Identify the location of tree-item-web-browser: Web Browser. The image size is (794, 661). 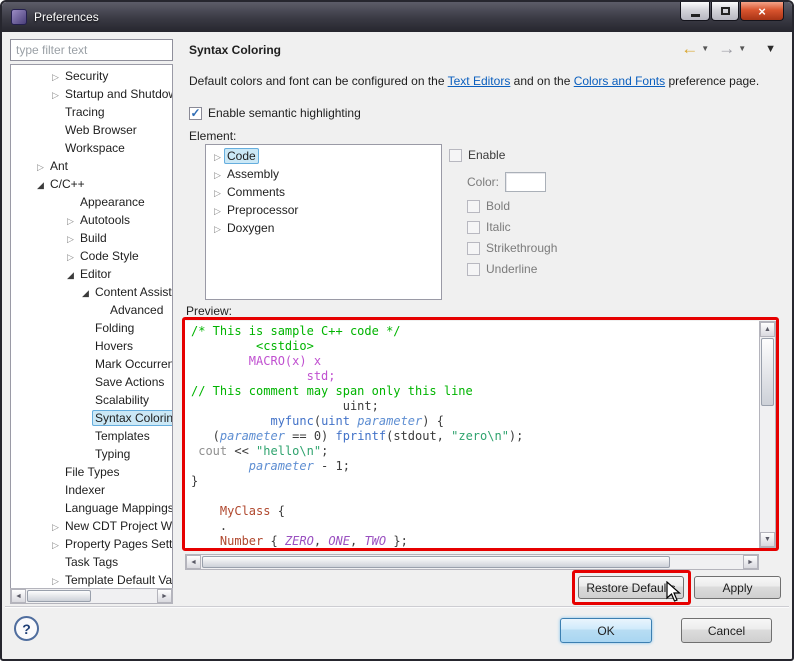
(91, 130).